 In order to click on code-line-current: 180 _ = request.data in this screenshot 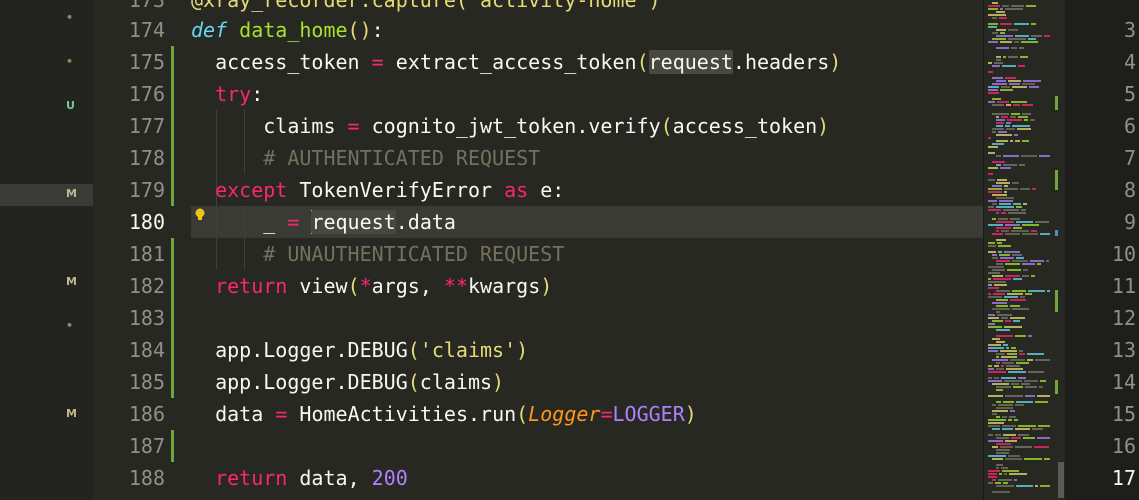, I will do `click(538, 222)`.